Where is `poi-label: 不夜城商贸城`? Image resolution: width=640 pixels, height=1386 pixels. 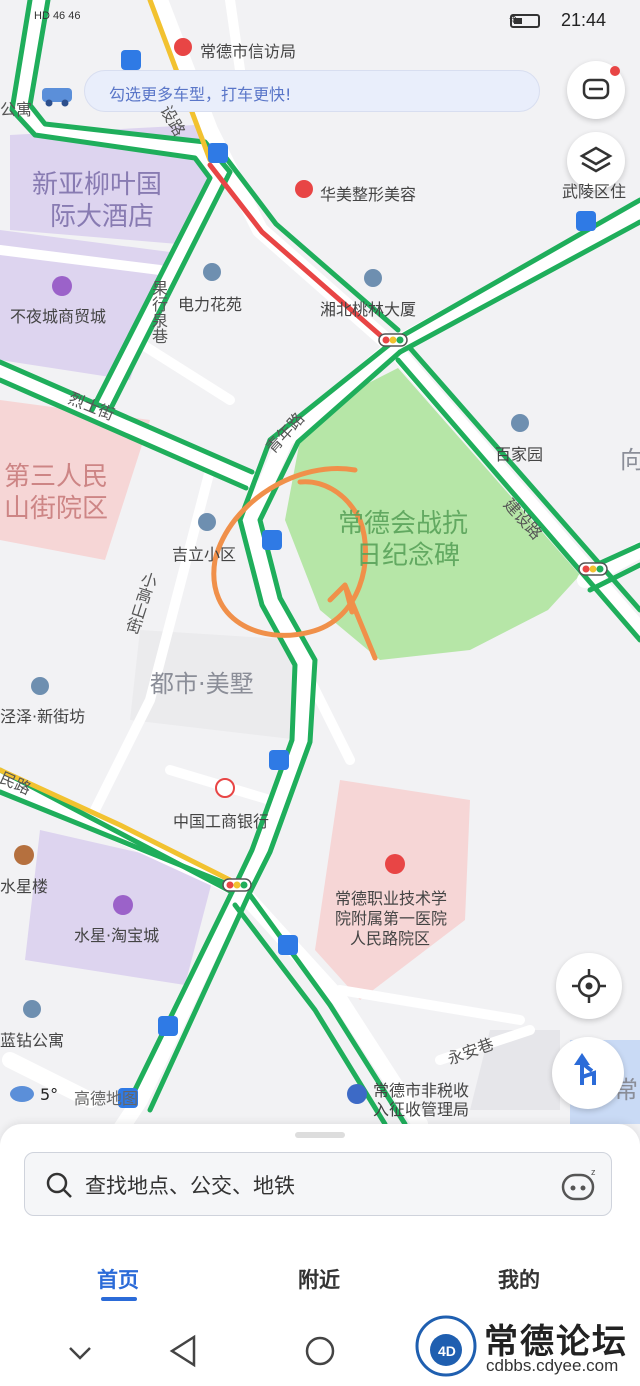 poi-label: 不夜城商贸城 is located at coordinates (58, 315).